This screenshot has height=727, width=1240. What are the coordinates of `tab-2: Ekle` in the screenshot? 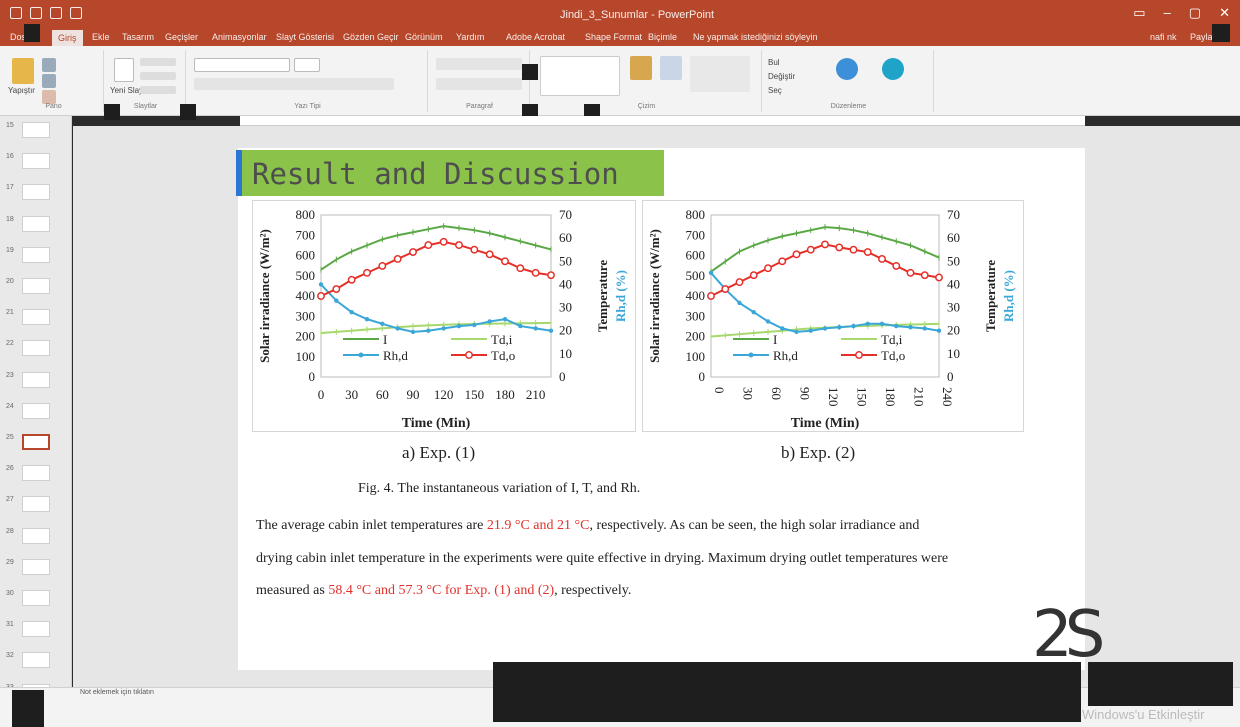 It's located at (101, 37).